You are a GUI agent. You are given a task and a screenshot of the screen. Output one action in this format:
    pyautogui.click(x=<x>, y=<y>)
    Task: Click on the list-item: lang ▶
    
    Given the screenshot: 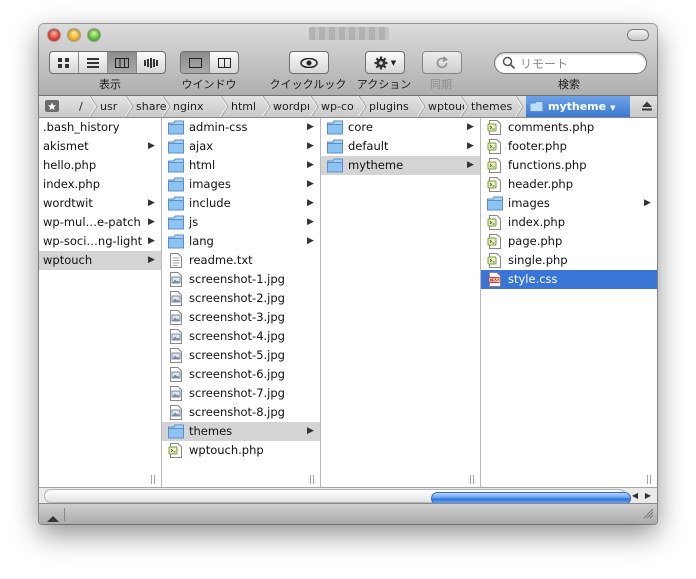 What is the action you would take?
    pyautogui.click(x=241, y=241)
    